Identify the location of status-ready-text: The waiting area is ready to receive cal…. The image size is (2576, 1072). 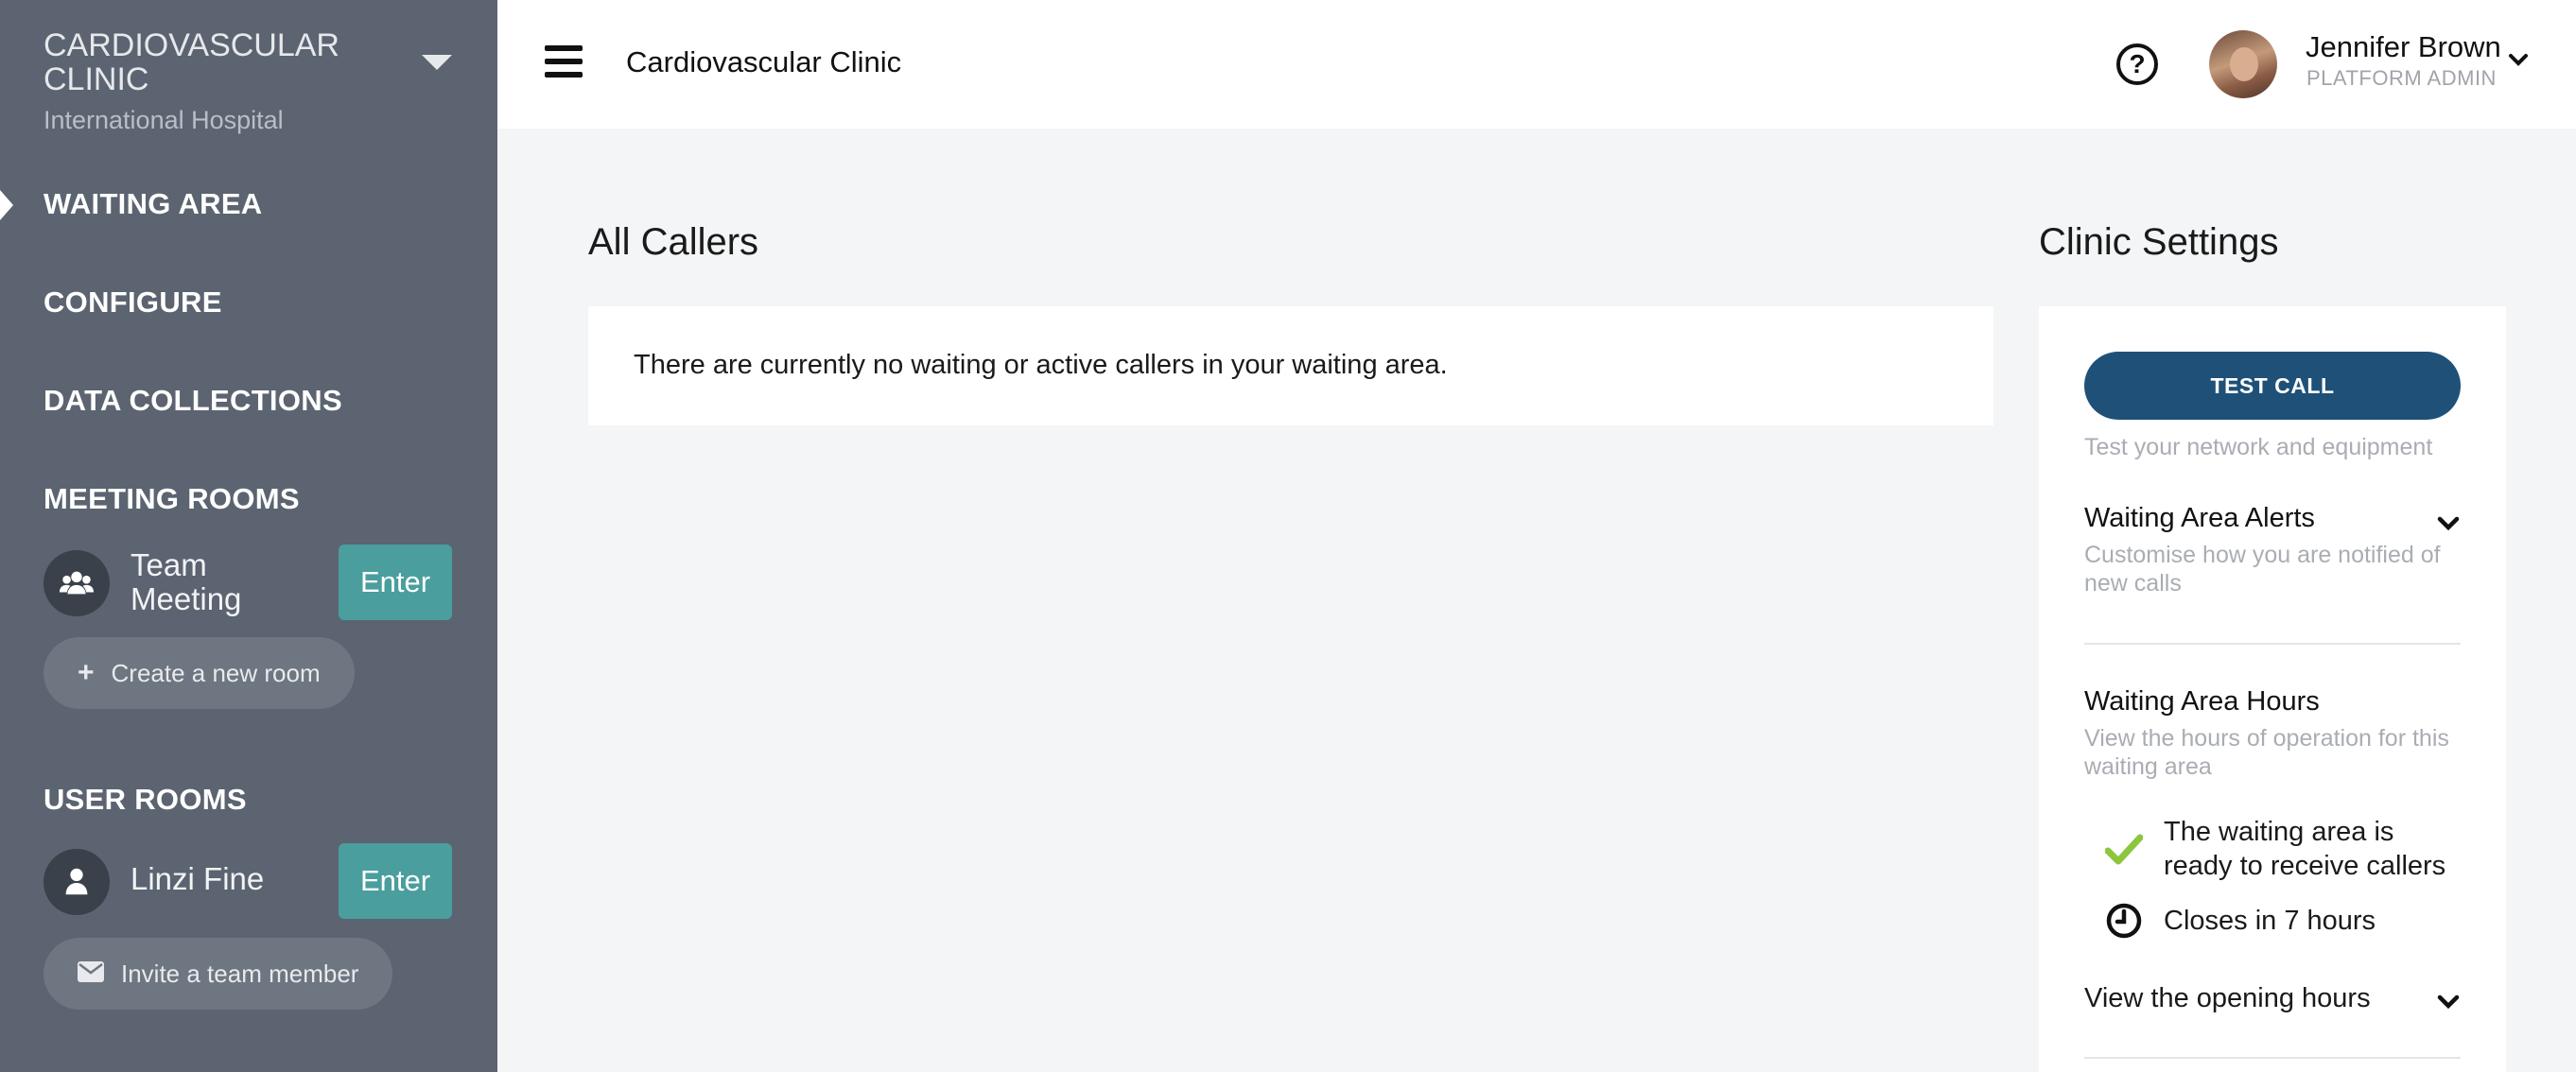
(2305, 849).